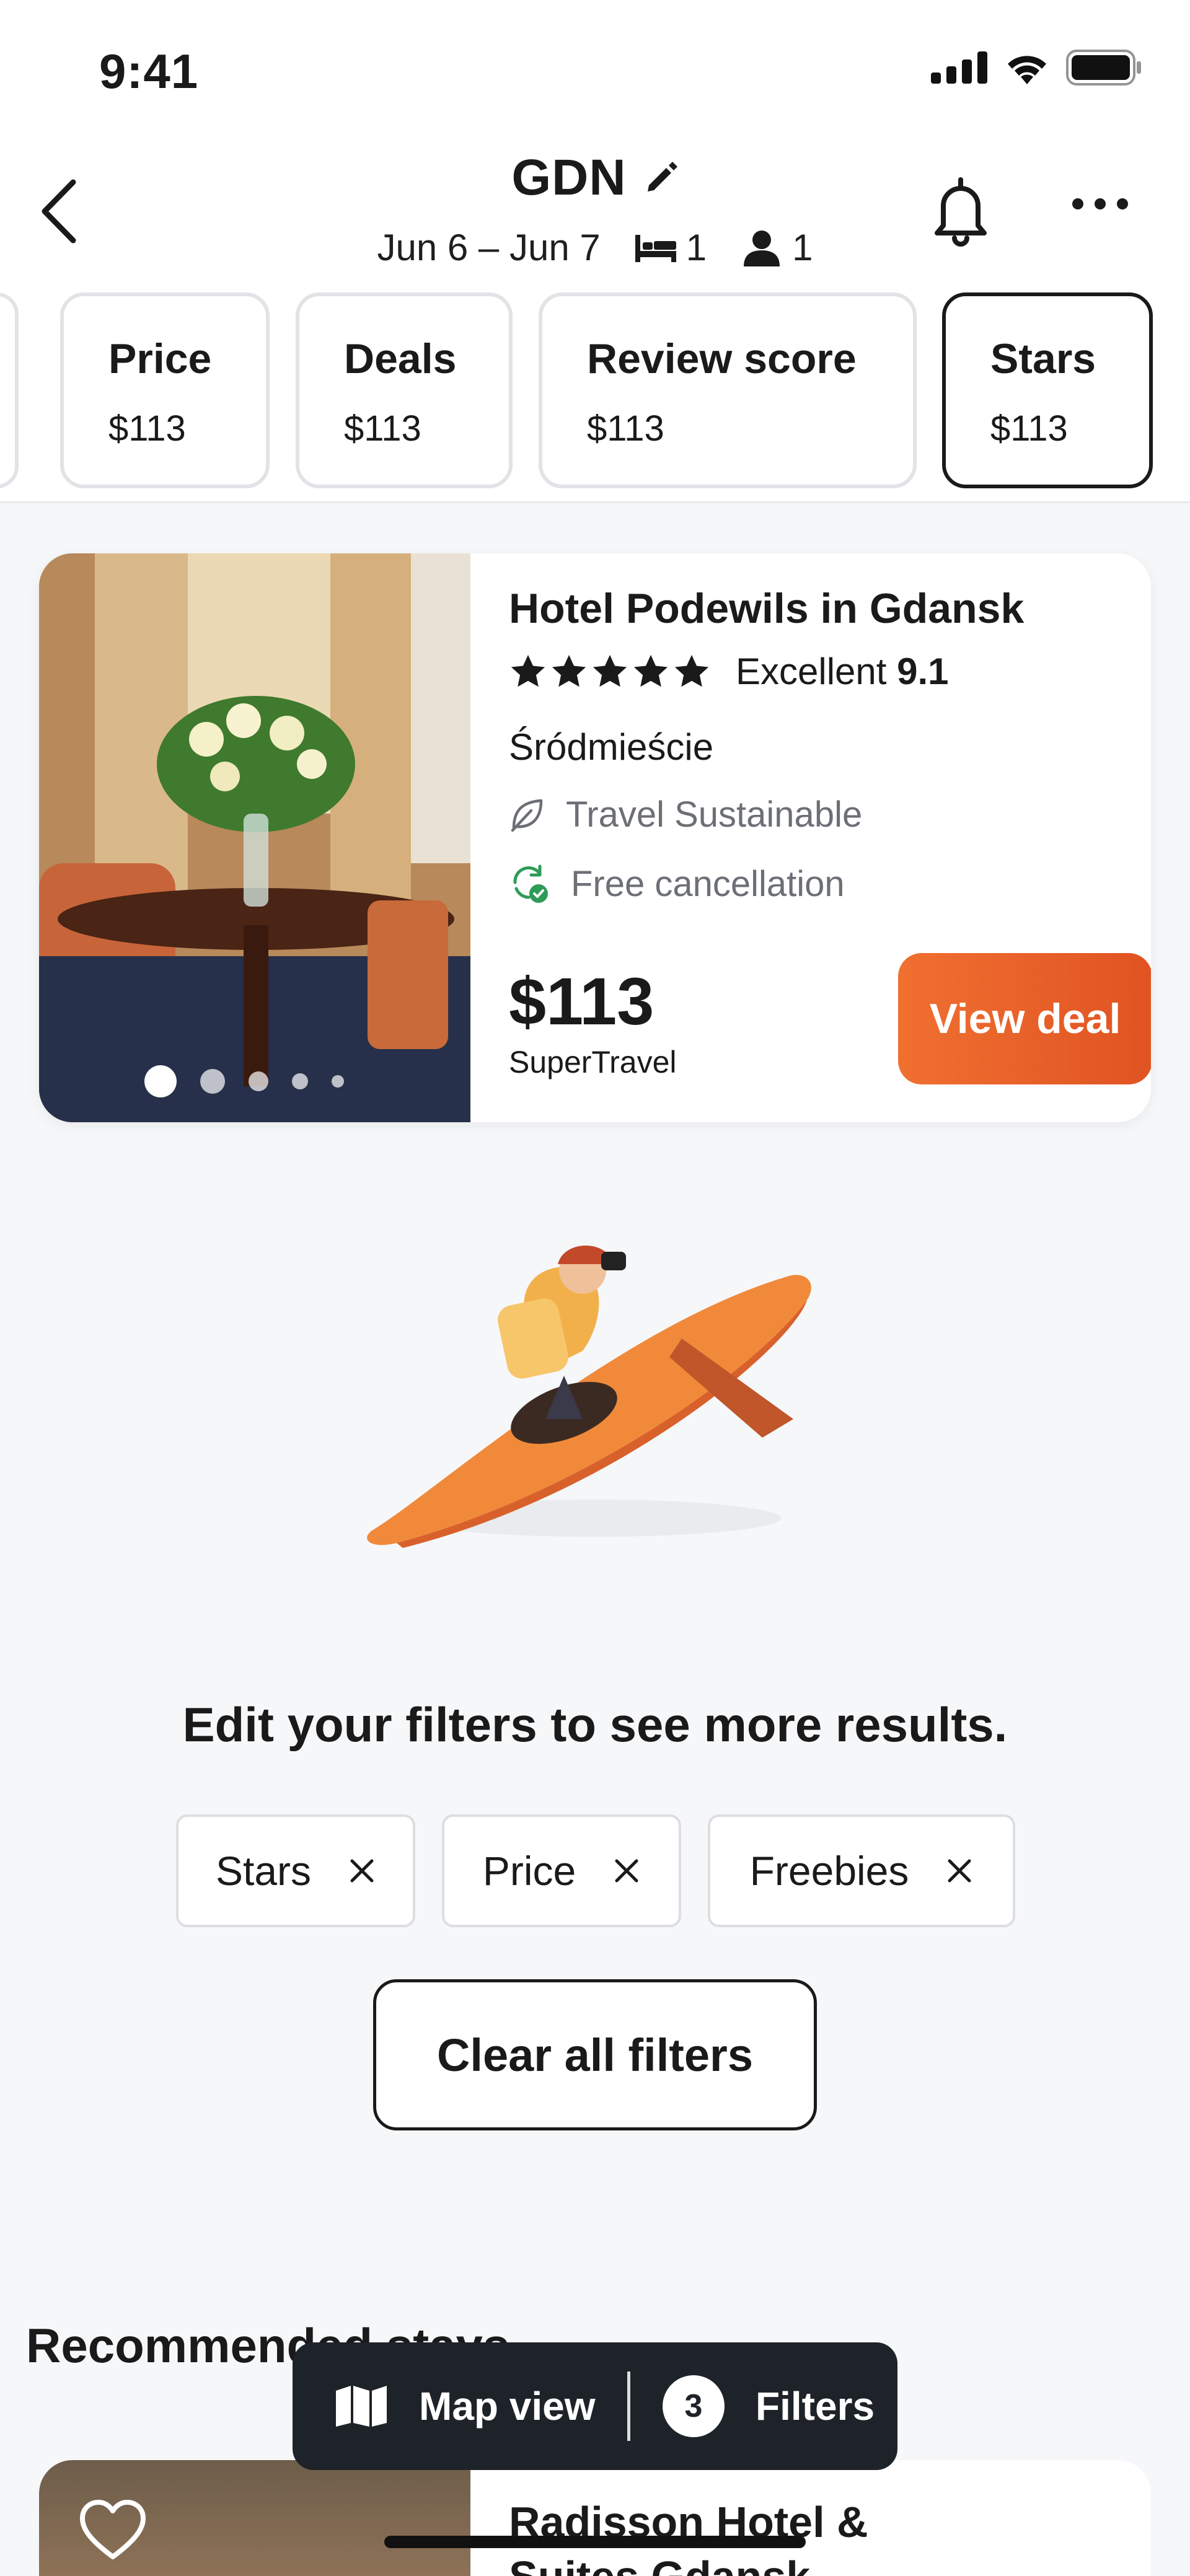 Image resolution: width=1190 pixels, height=2576 pixels. I want to click on photo-pagination, so click(244, 1081).